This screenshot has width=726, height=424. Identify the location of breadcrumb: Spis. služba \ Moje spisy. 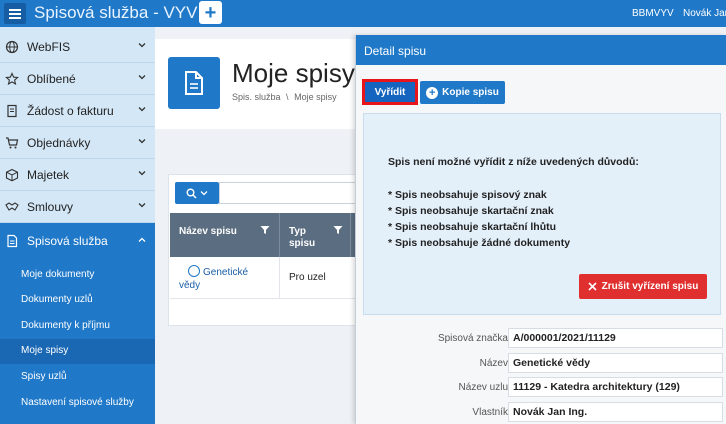
(284, 97).